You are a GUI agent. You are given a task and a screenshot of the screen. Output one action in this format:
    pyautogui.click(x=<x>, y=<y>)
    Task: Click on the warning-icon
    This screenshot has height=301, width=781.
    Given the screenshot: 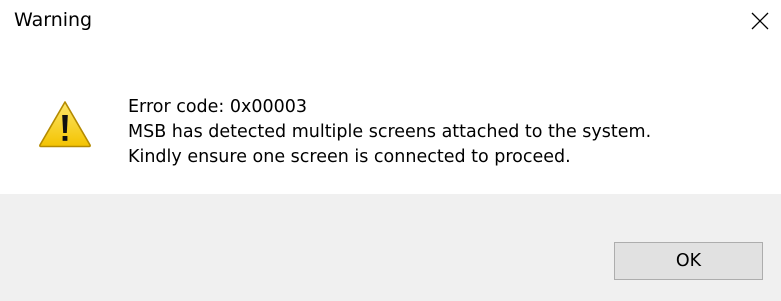 What is the action you would take?
    pyautogui.click(x=65, y=124)
    